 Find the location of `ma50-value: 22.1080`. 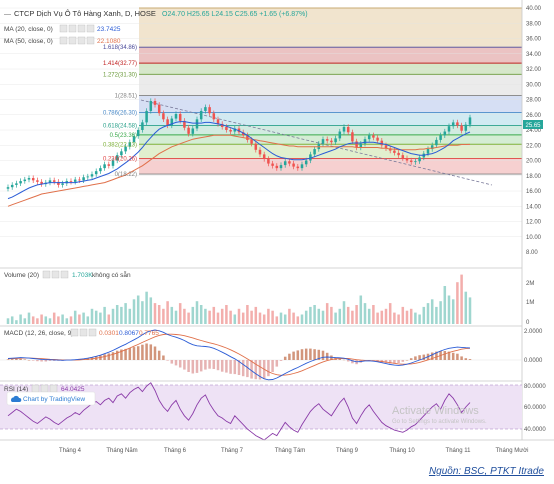

ma50-value: 22.1080 is located at coordinates (109, 41).